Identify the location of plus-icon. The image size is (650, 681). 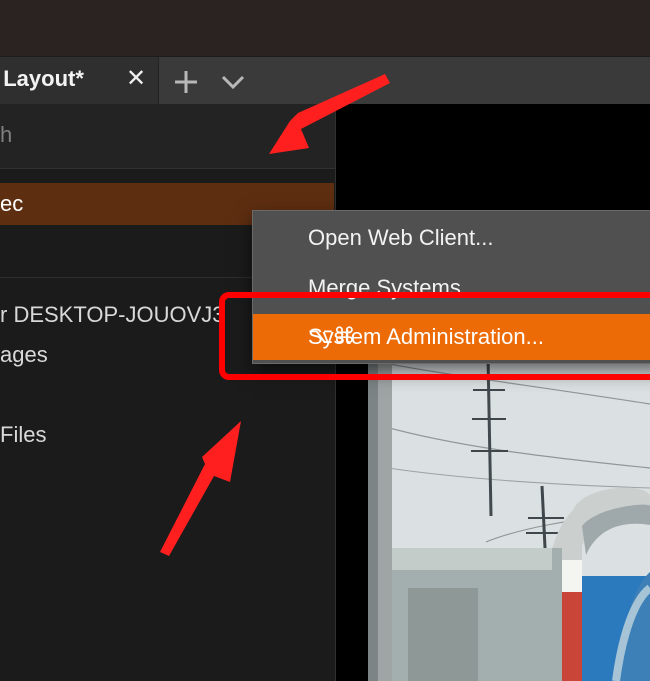
(186, 82).